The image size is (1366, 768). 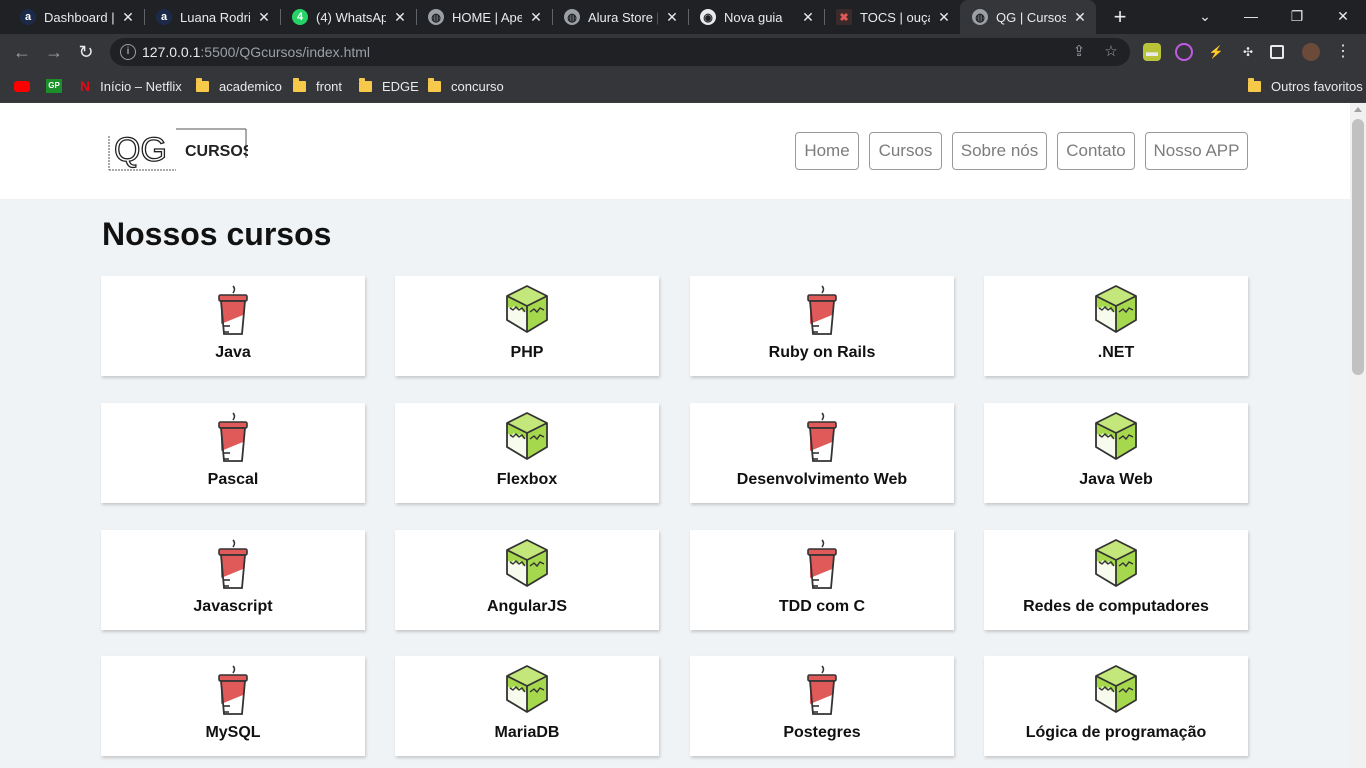 What do you see at coordinates (999, 151) in the screenshot?
I see `nav-sobre-nos: Sobre nós` at bounding box center [999, 151].